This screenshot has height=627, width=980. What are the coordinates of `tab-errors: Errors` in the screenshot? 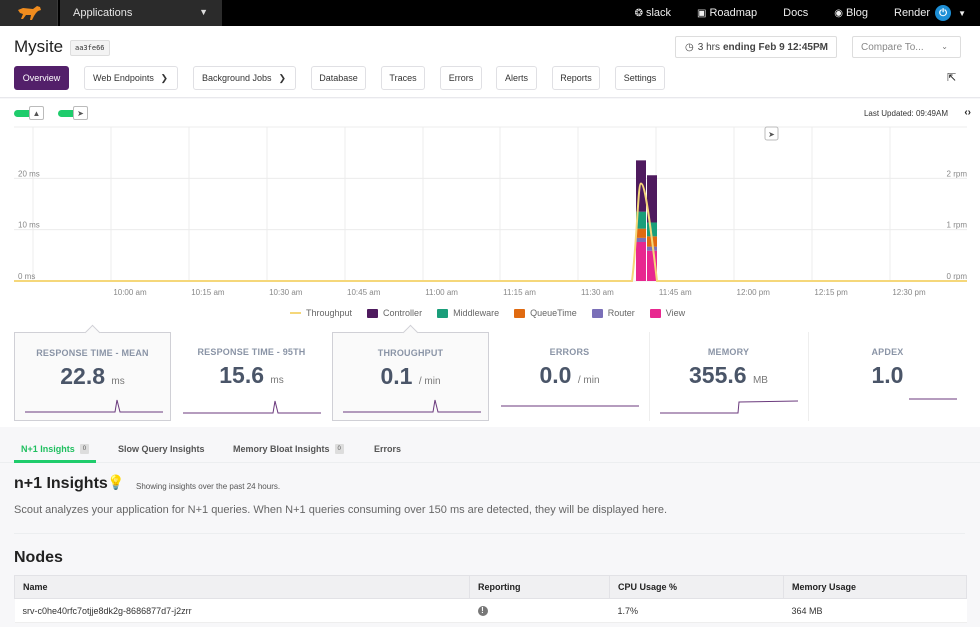 It's located at (387, 449).